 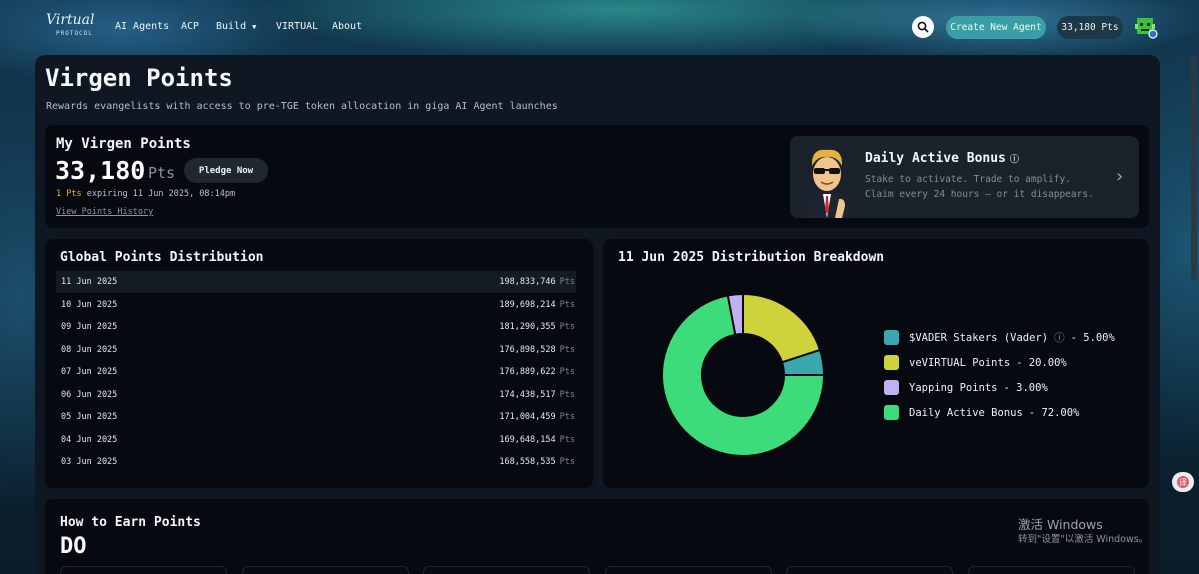 What do you see at coordinates (527, 394) in the screenshot?
I see `row-points: 174,438,517` at bounding box center [527, 394].